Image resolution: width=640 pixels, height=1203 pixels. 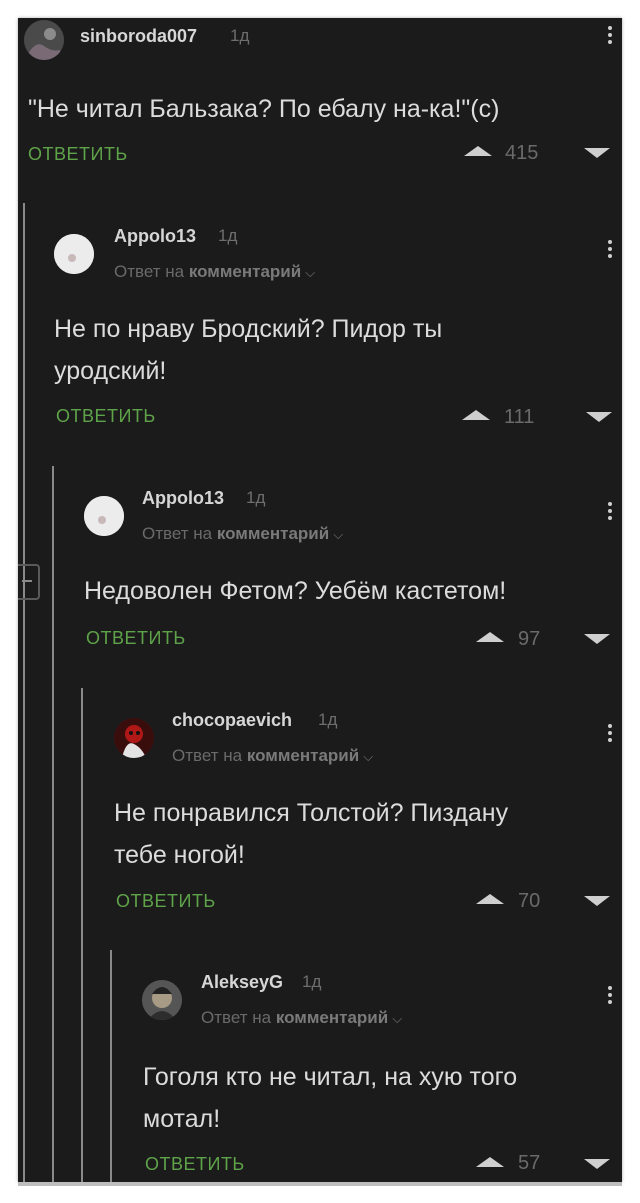 I want to click on comment-text-line: тебе ногой!, so click(x=179, y=855).